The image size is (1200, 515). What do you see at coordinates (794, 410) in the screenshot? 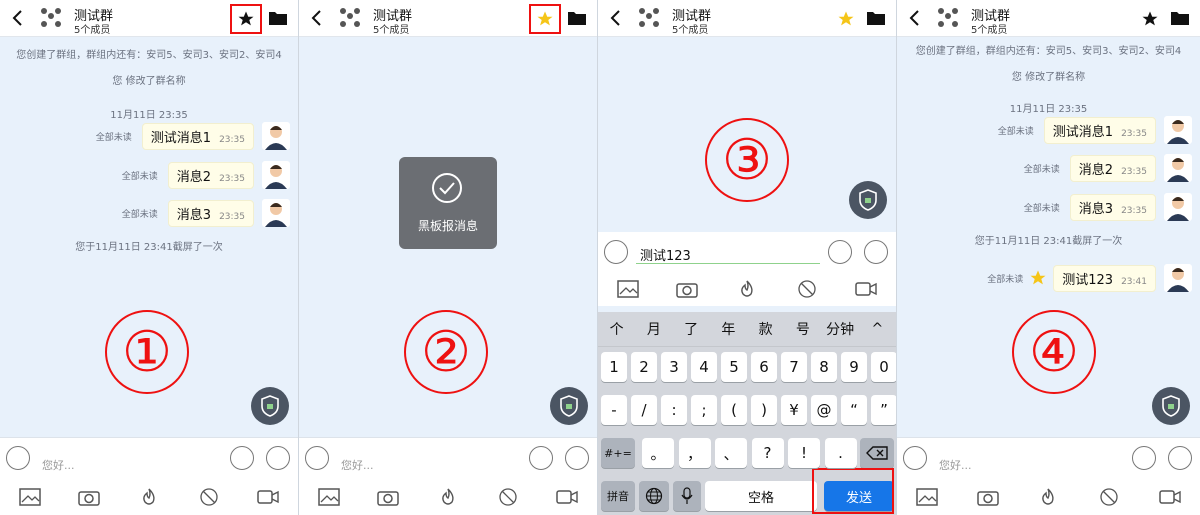
I see `keyboard-key: ¥` at bounding box center [794, 410].